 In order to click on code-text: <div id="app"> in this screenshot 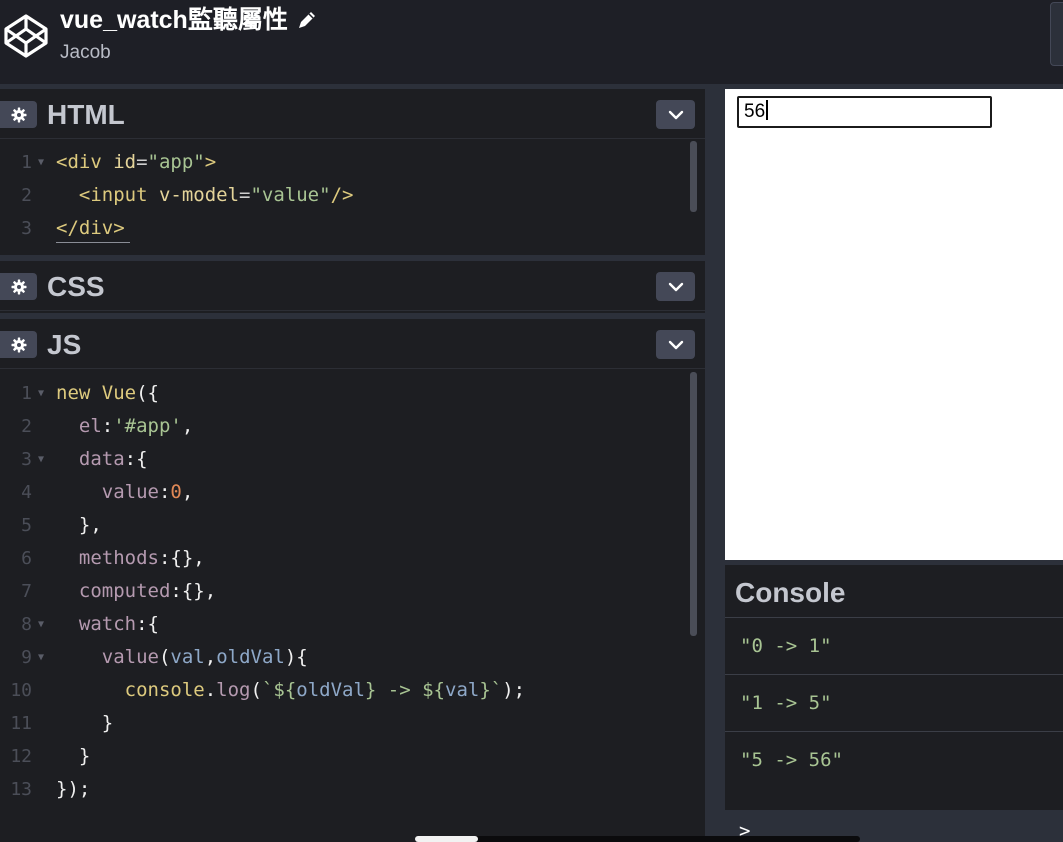, I will do `click(136, 162)`.